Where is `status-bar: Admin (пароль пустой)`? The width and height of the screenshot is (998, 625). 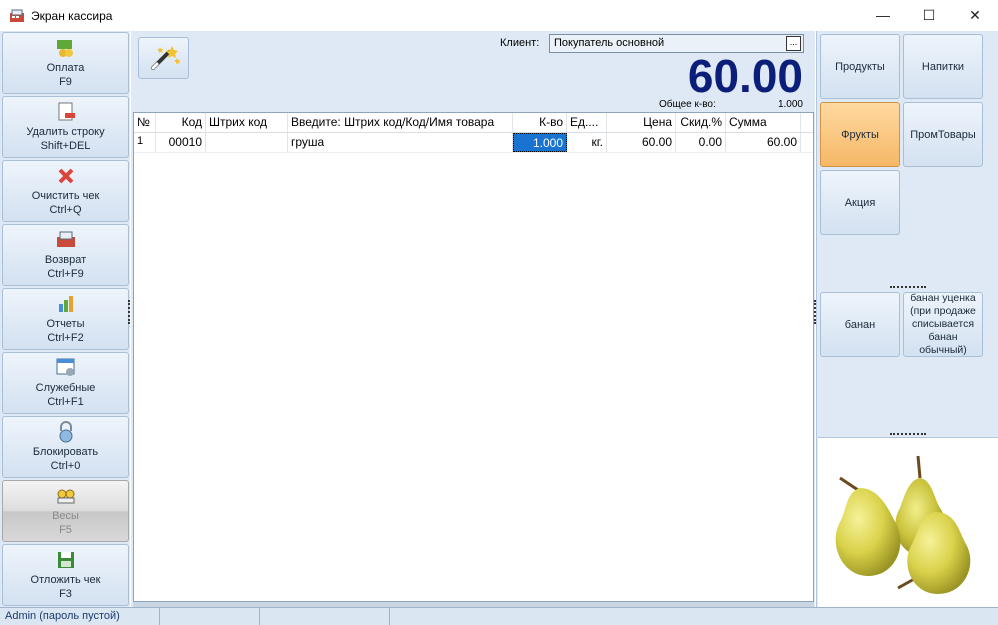
status-bar: Admin (пароль пустой) is located at coordinates (499, 616).